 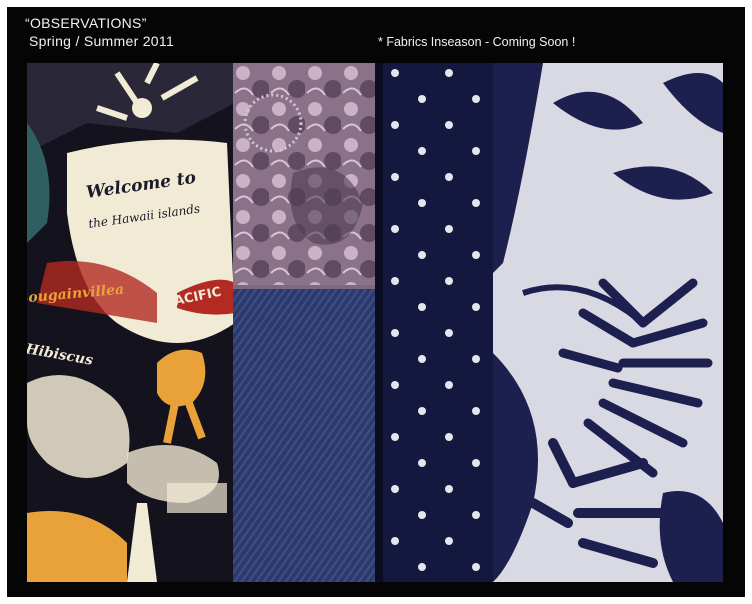 What do you see at coordinates (304, 178) in the screenshot?
I see `paisley-floral-fabric` at bounding box center [304, 178].